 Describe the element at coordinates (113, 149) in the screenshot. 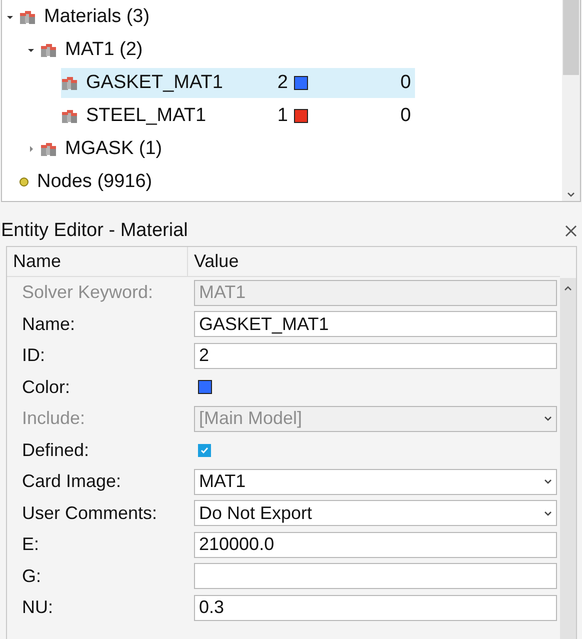

I see `tree-label: MGASK (1)` at that location.